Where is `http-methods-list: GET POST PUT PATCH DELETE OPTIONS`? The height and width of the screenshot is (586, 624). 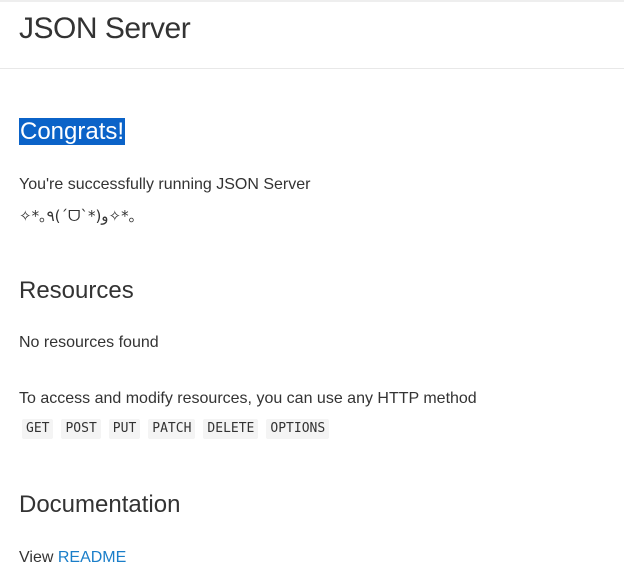
http-methods-list: GET POST PUT PATCH DELETE OPTIONS is located at coordinates (176, 429).